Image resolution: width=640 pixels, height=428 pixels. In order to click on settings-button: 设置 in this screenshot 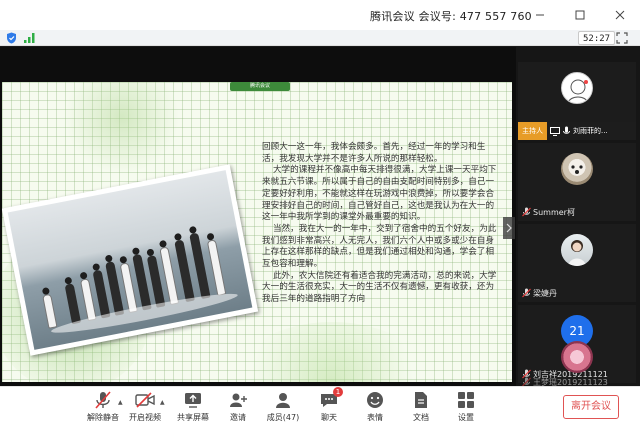, I will do `click(466, 409)`.